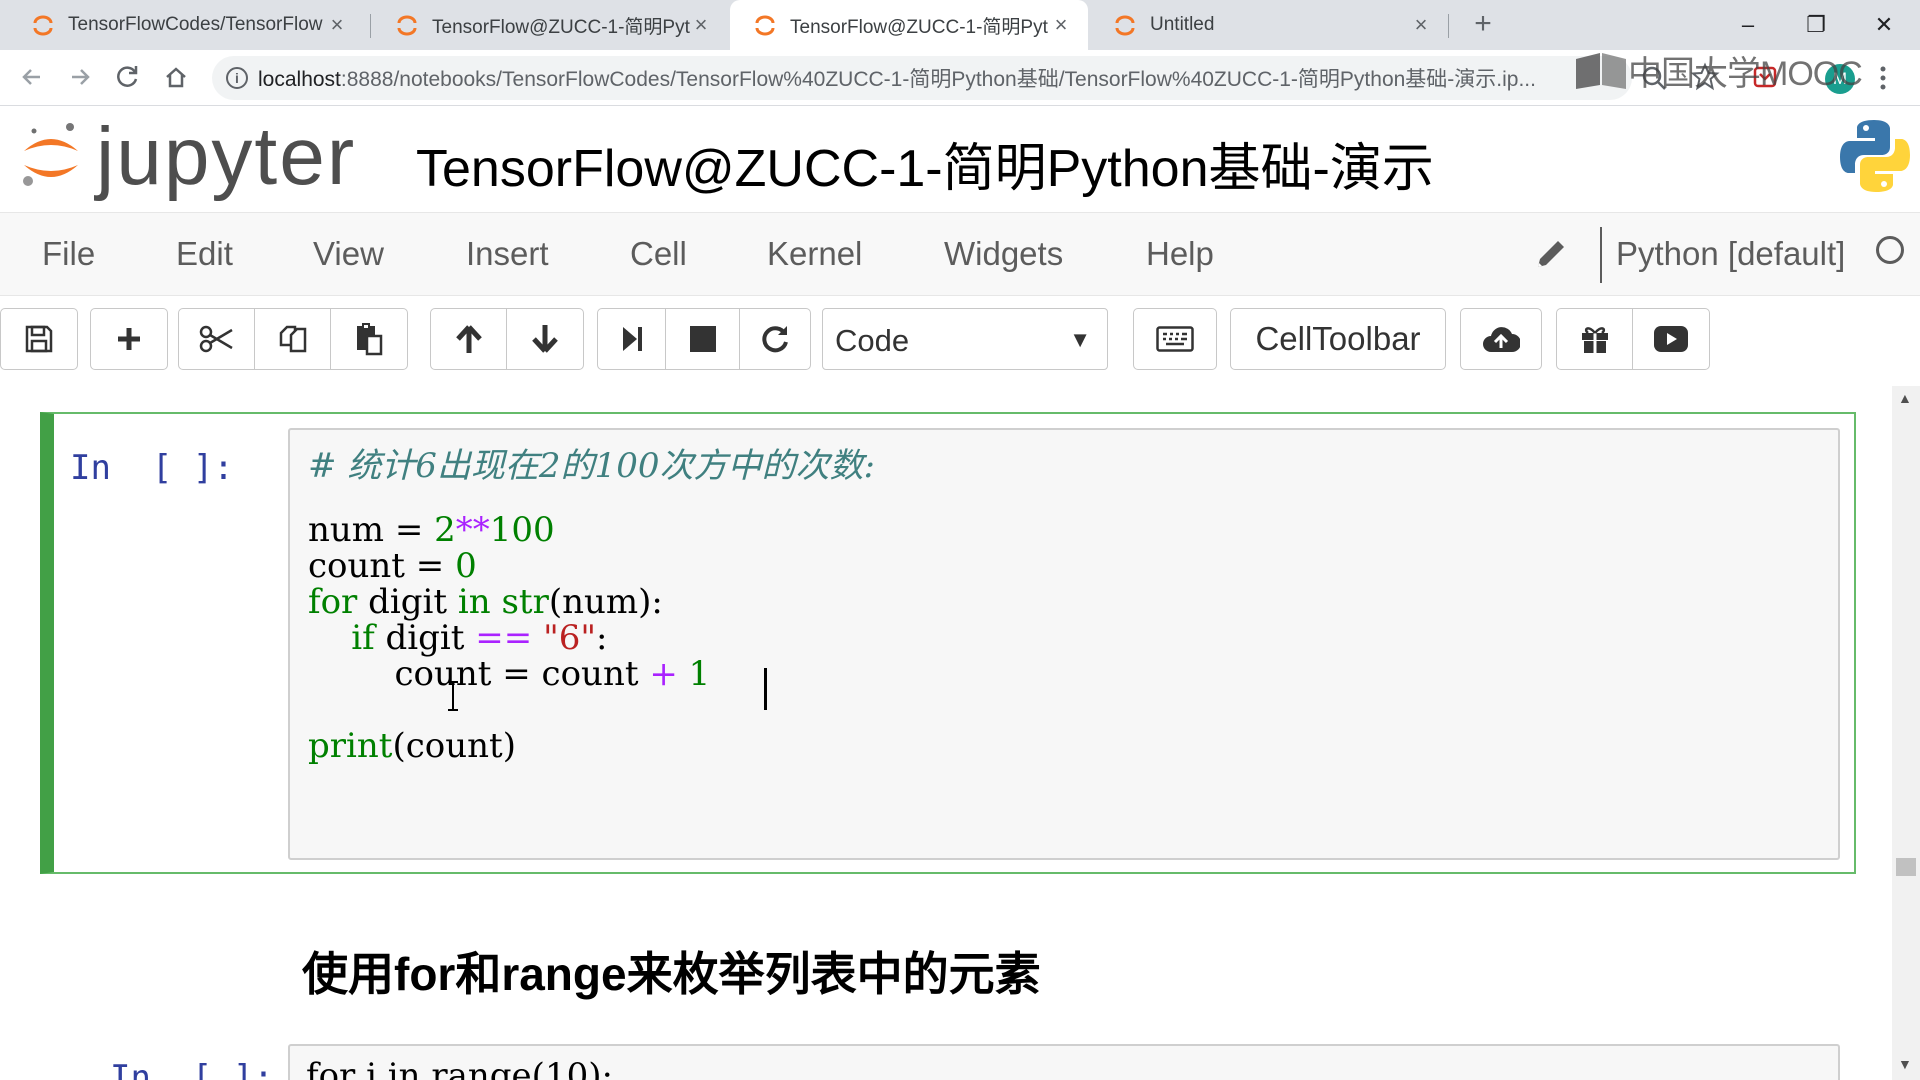  What do you see at coordinates (1748, 25) in the screenshot?
I see `minimize-window-button: –` at bounding box center [1748, 25].